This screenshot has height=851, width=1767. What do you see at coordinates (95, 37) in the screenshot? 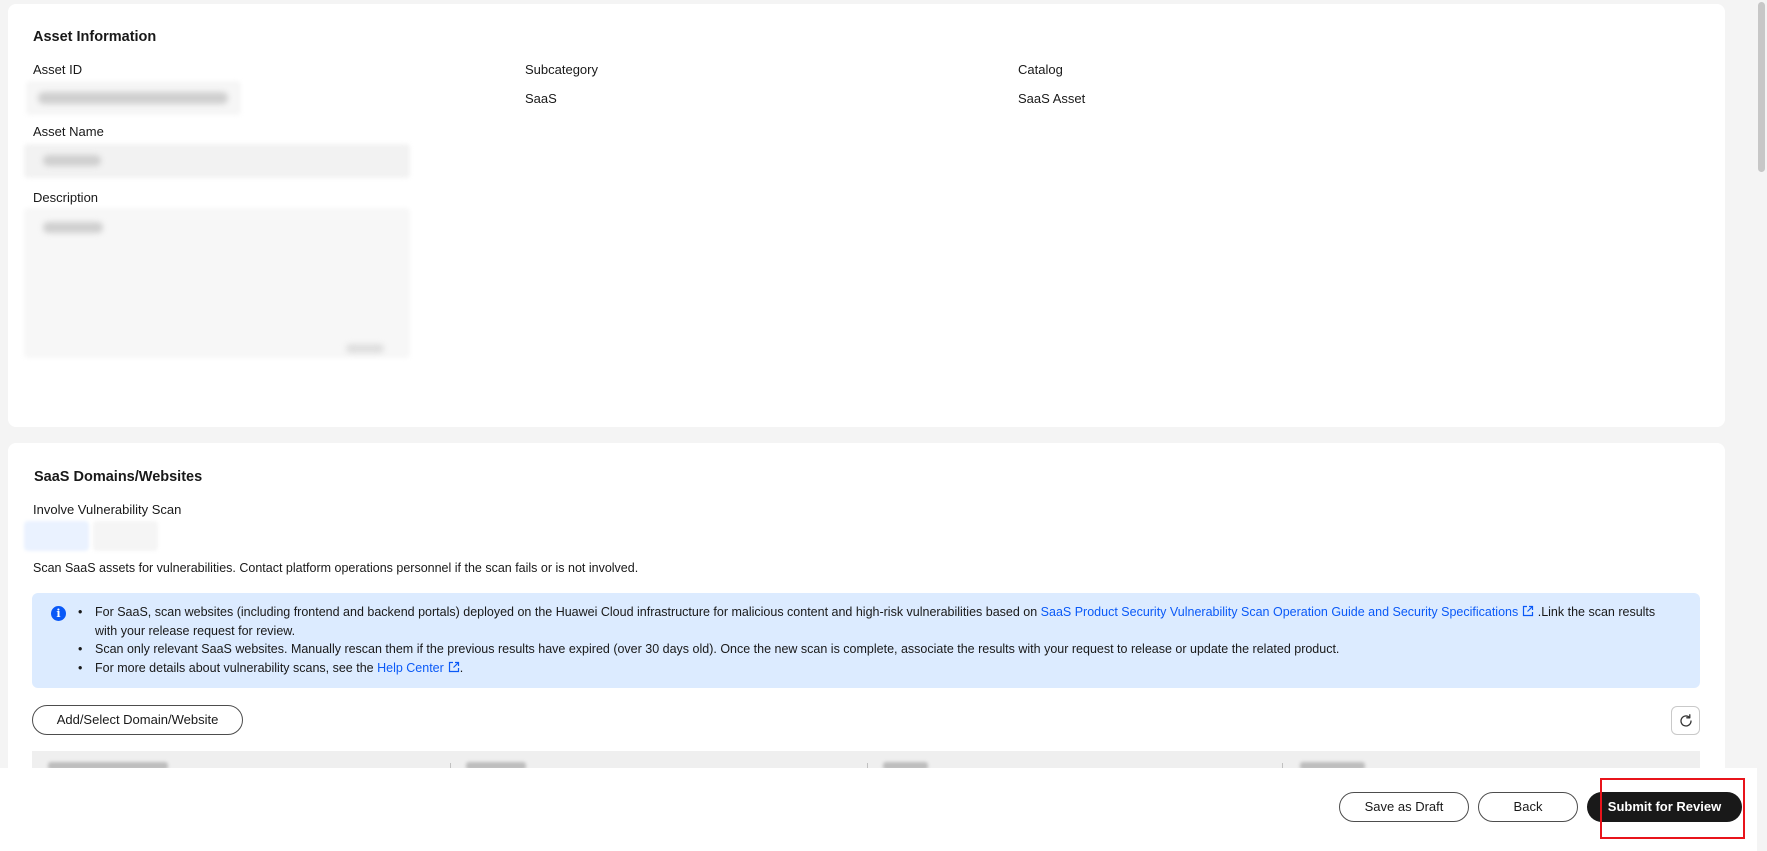
I see `asset-information-title: Asset Information` at bounding box center [95, 37].